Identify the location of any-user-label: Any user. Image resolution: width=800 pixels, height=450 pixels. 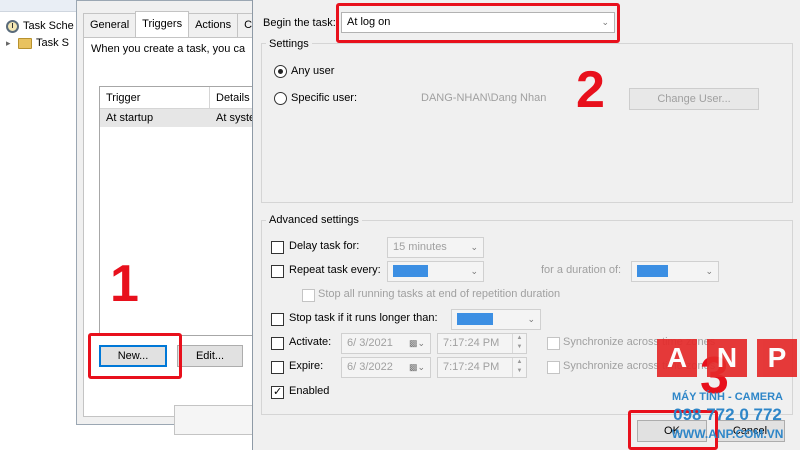
(313, 71).